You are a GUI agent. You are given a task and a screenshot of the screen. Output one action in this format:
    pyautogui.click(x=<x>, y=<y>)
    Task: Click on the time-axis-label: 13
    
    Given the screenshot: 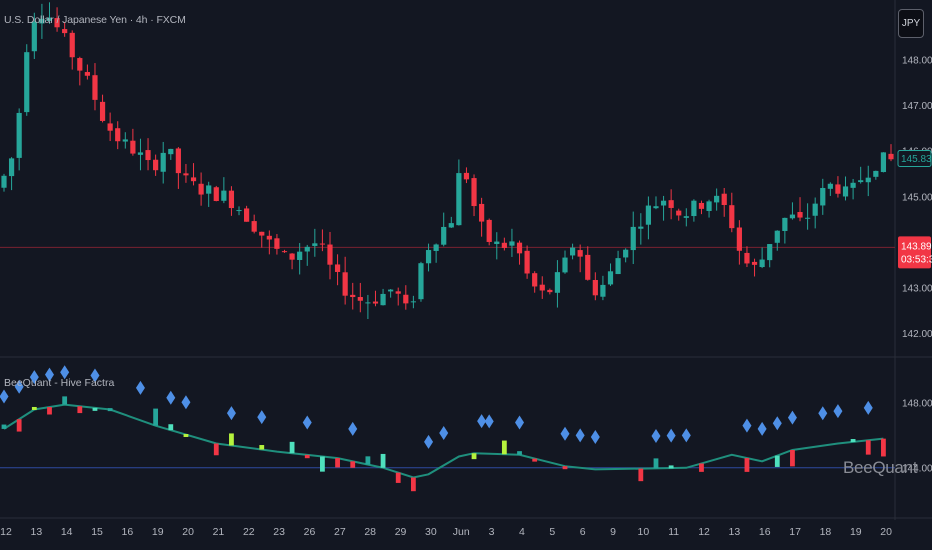 What is the action you would take?
    pyautogui.click(x=37, y=532)
    